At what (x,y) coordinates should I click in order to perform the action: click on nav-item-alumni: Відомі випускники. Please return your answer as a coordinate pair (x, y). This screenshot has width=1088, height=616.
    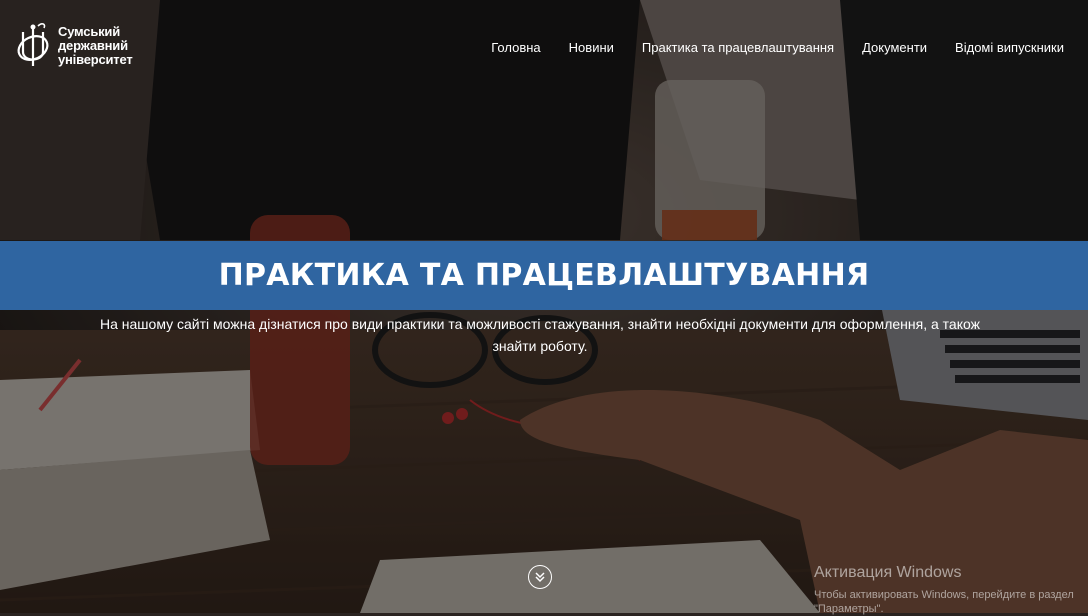
    Looking at the image, I should click on (1009, 47).